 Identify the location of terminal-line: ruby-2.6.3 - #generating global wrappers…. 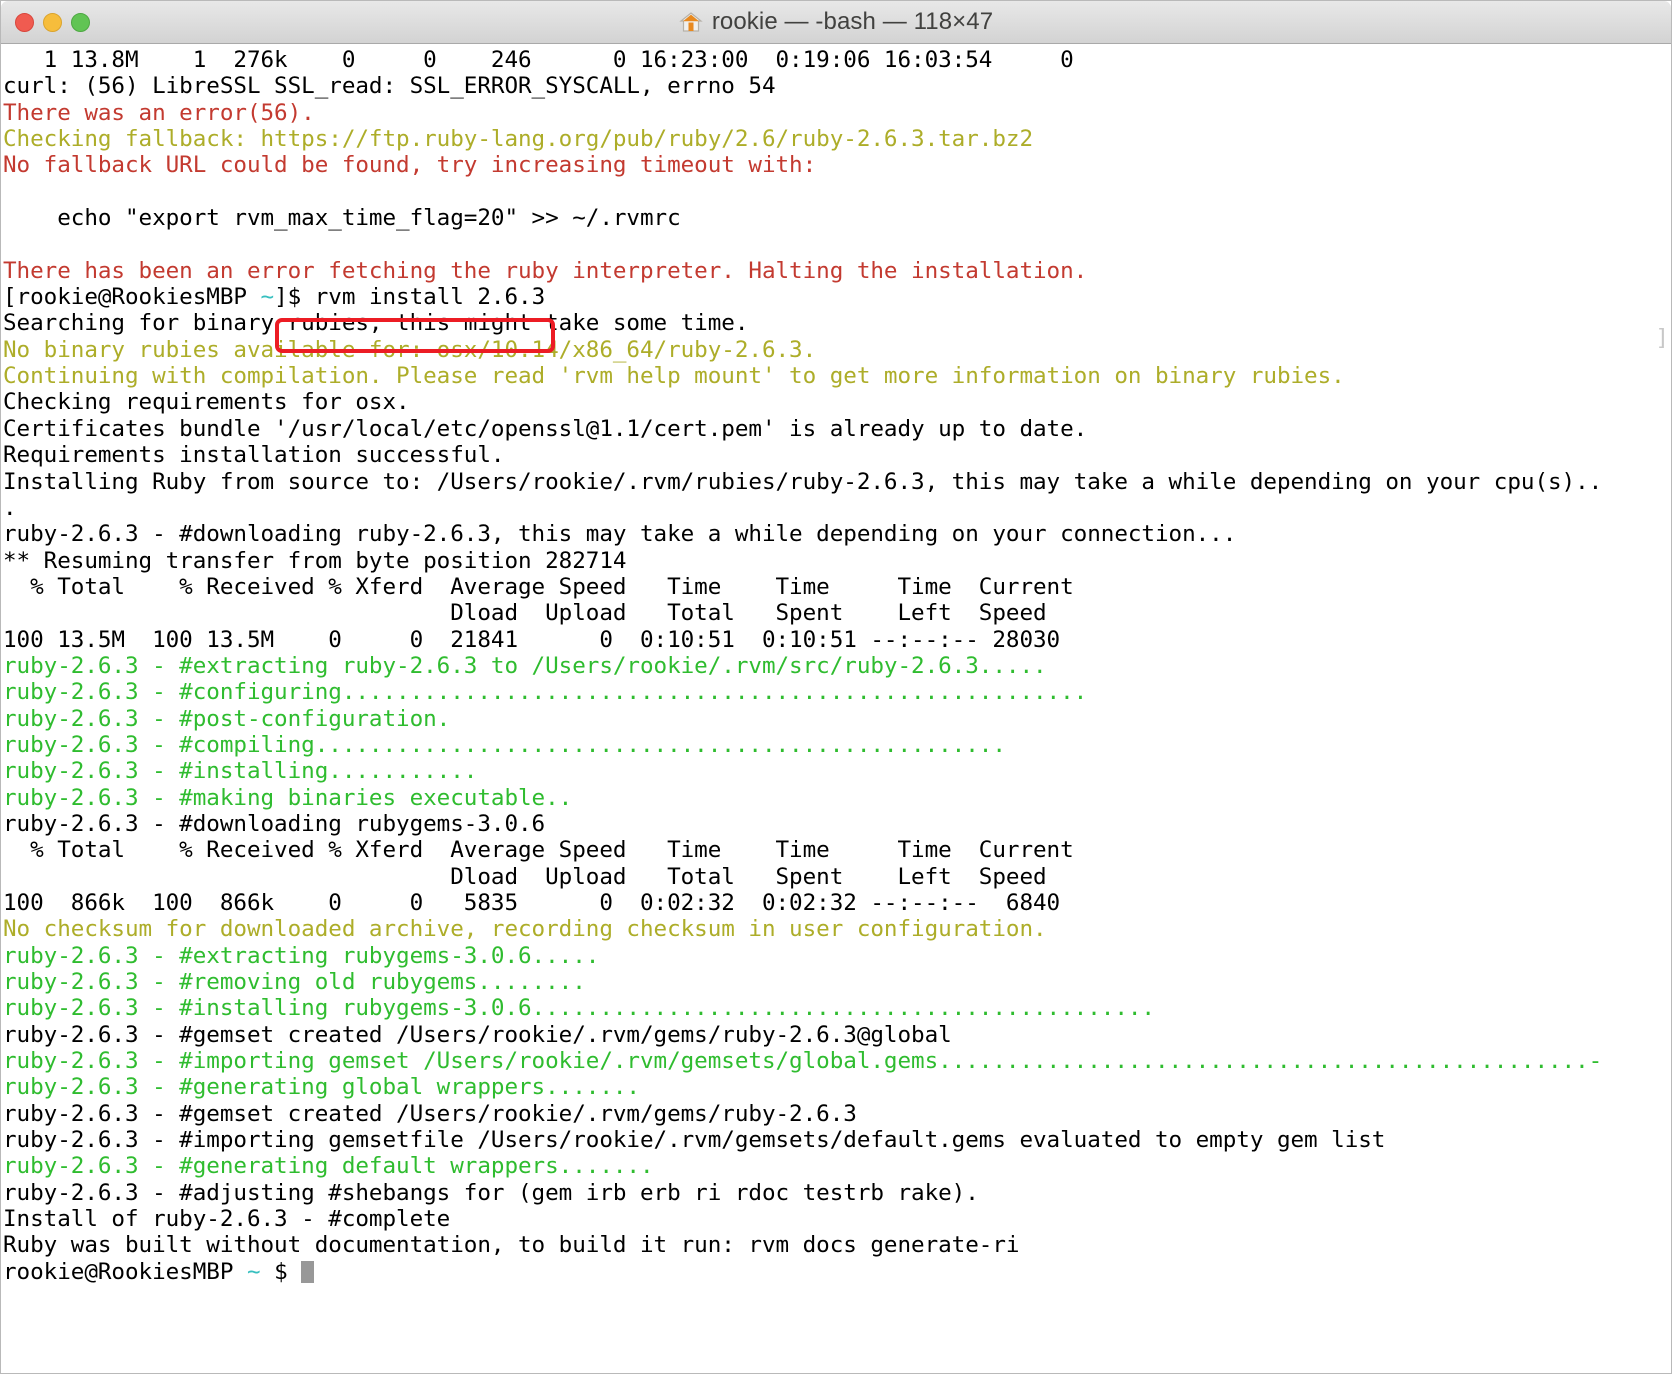
(321, 1087).